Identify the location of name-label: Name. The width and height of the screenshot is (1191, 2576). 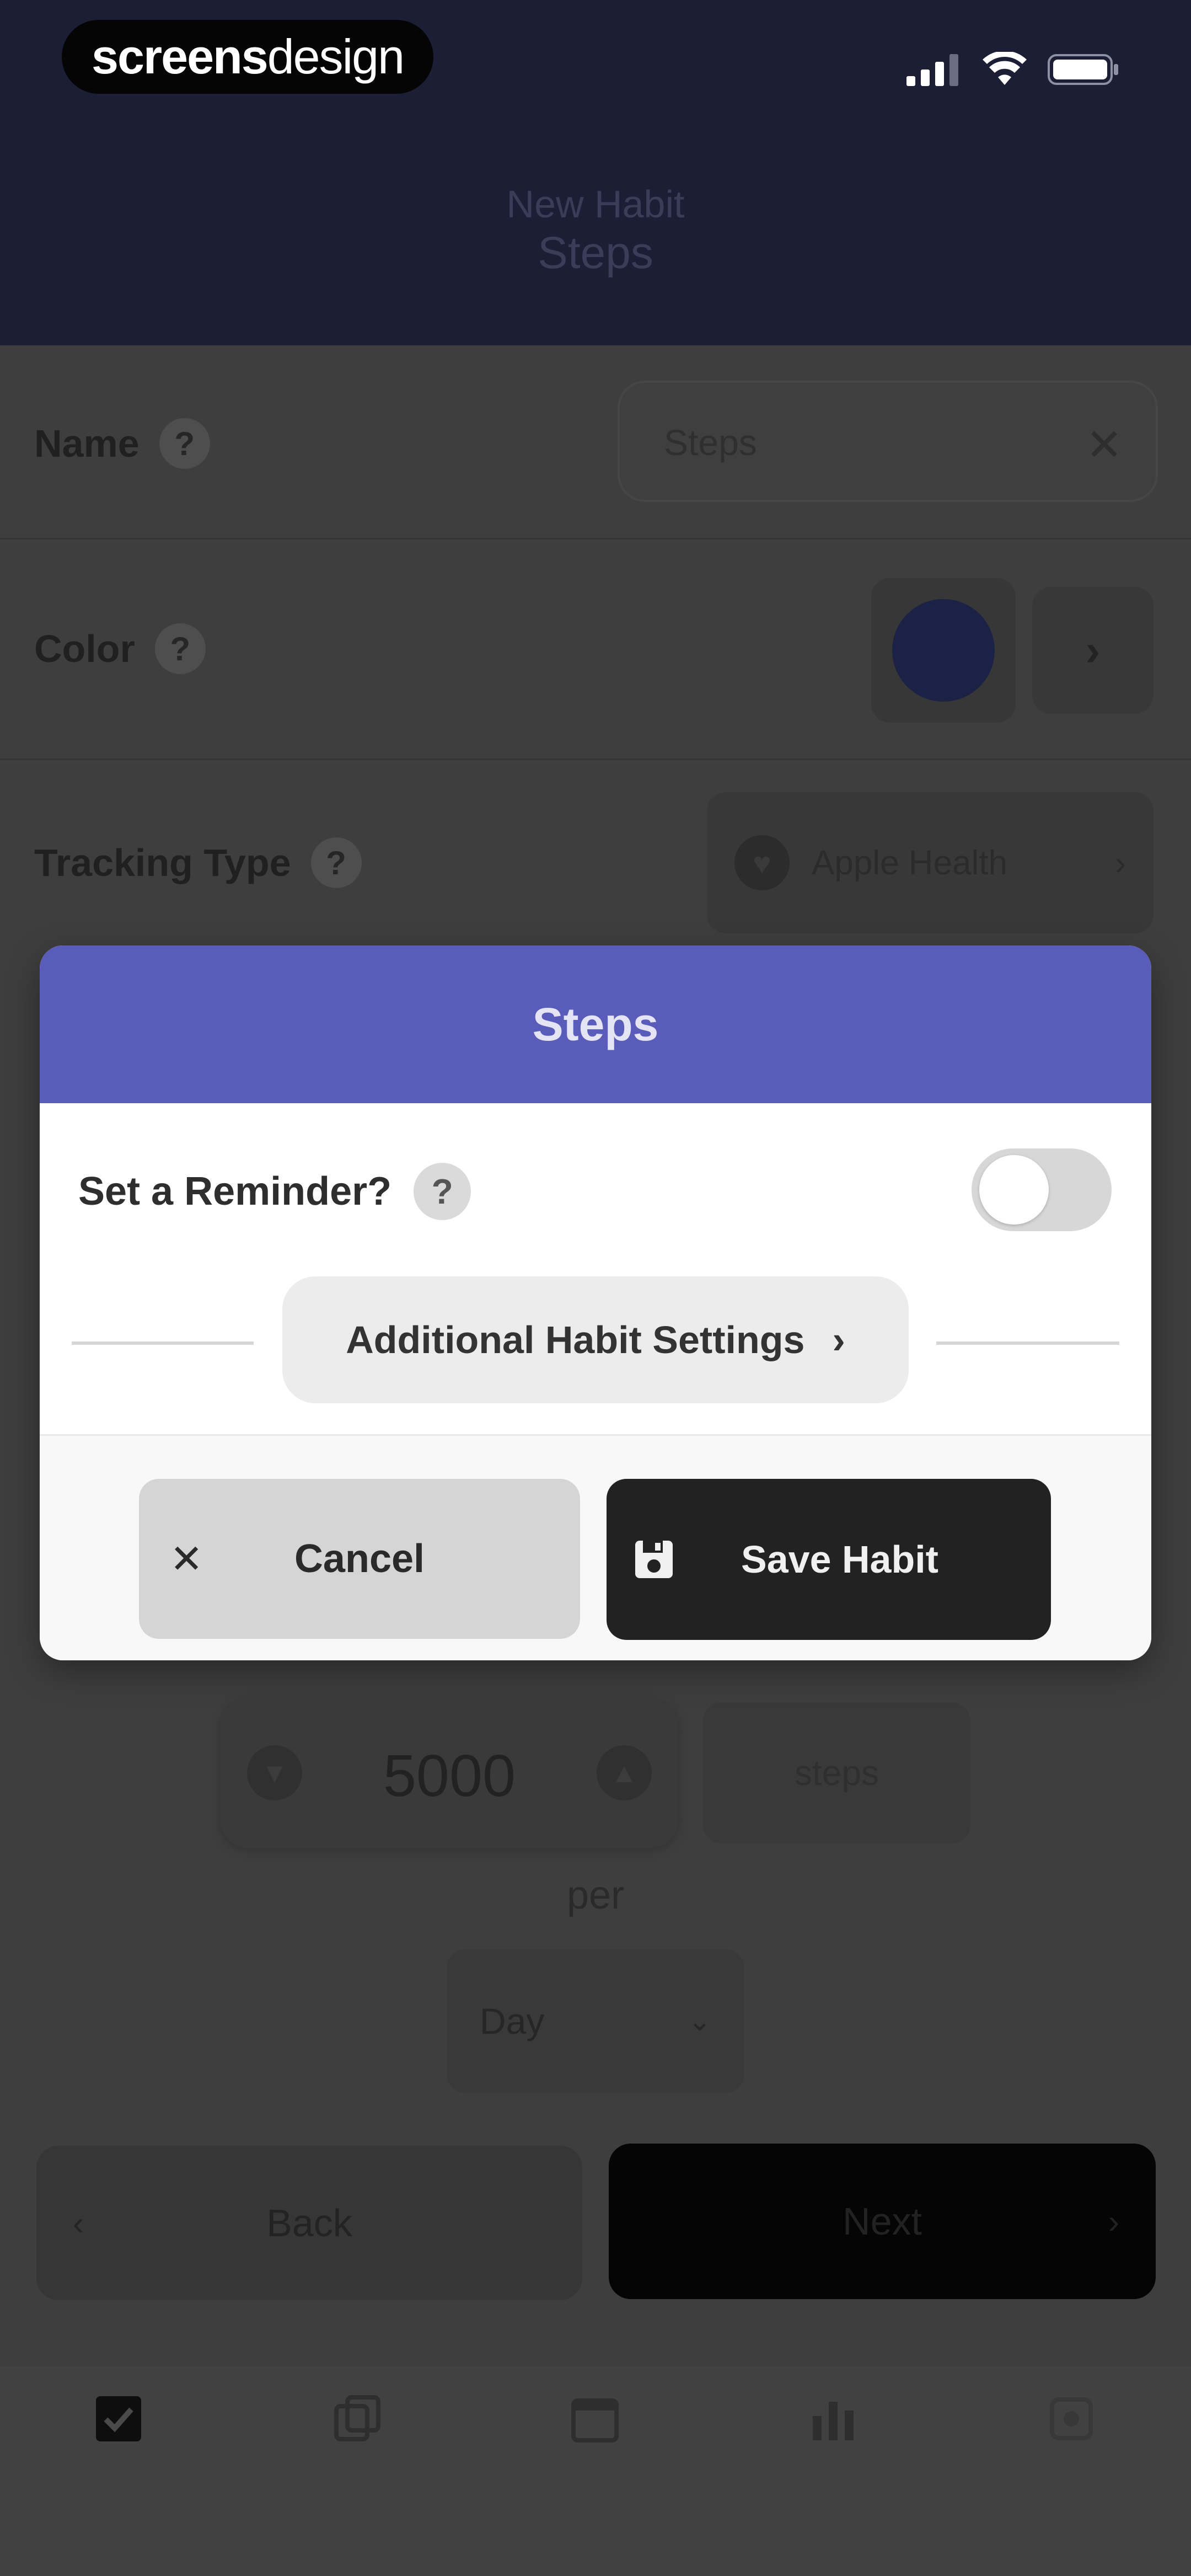
(87, 443).